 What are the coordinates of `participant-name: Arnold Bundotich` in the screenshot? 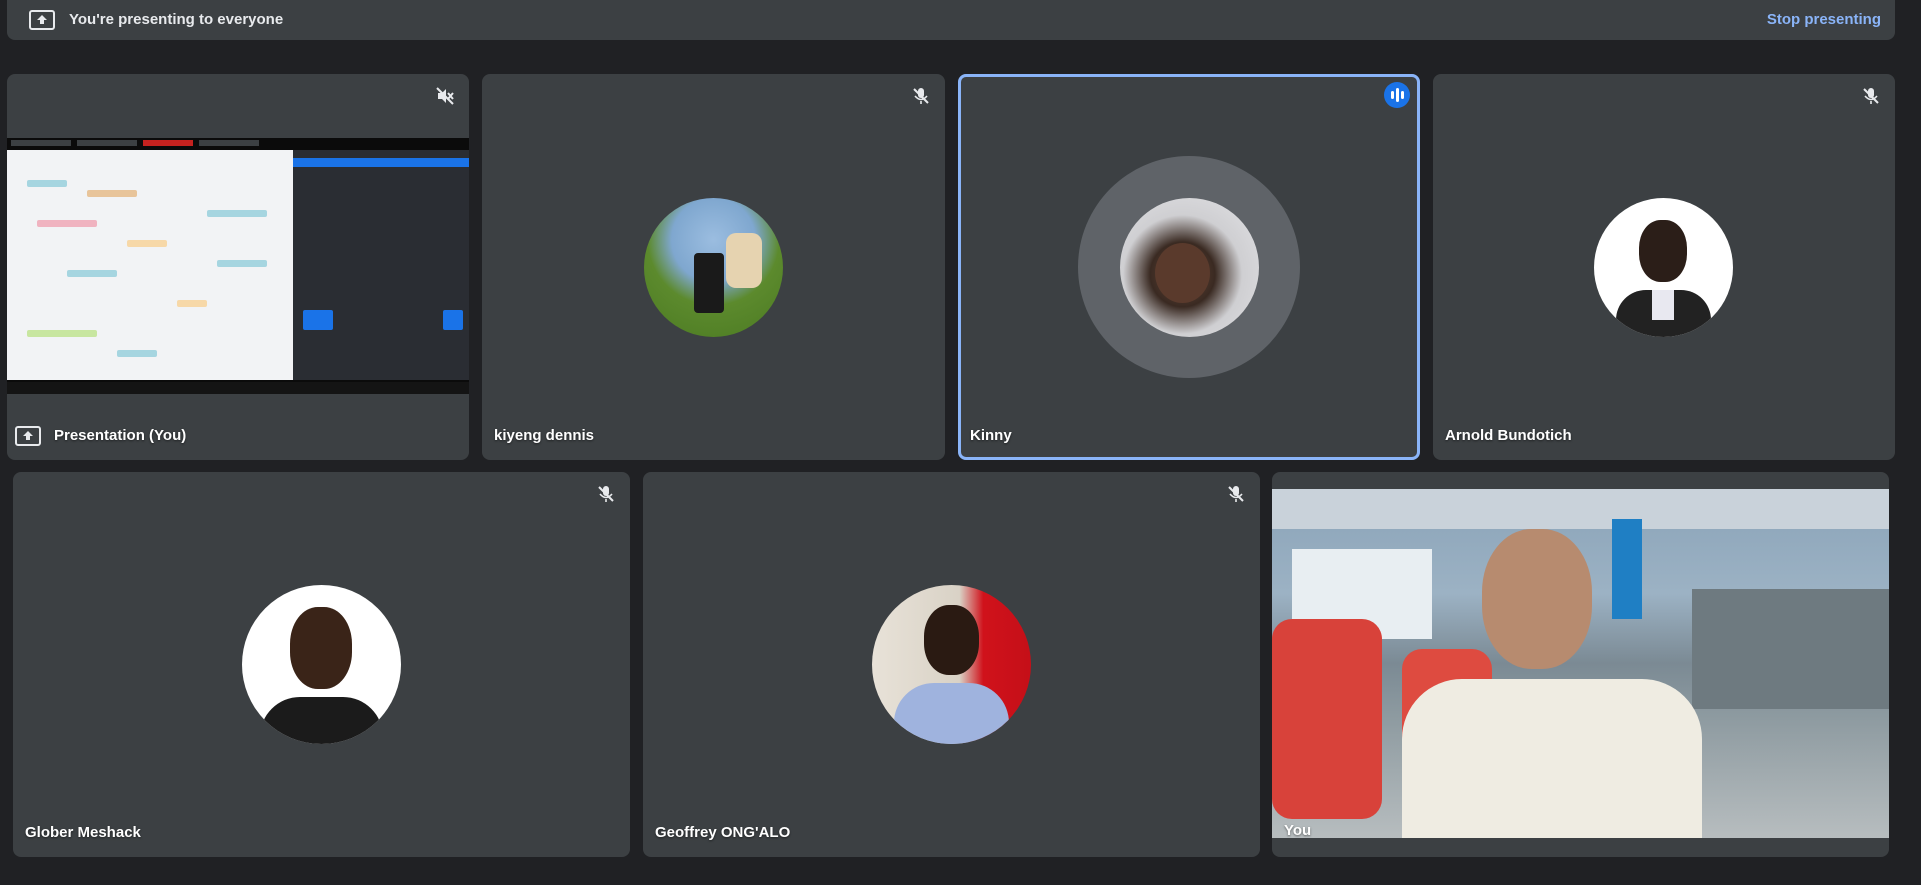 It's located at (1508, 435).